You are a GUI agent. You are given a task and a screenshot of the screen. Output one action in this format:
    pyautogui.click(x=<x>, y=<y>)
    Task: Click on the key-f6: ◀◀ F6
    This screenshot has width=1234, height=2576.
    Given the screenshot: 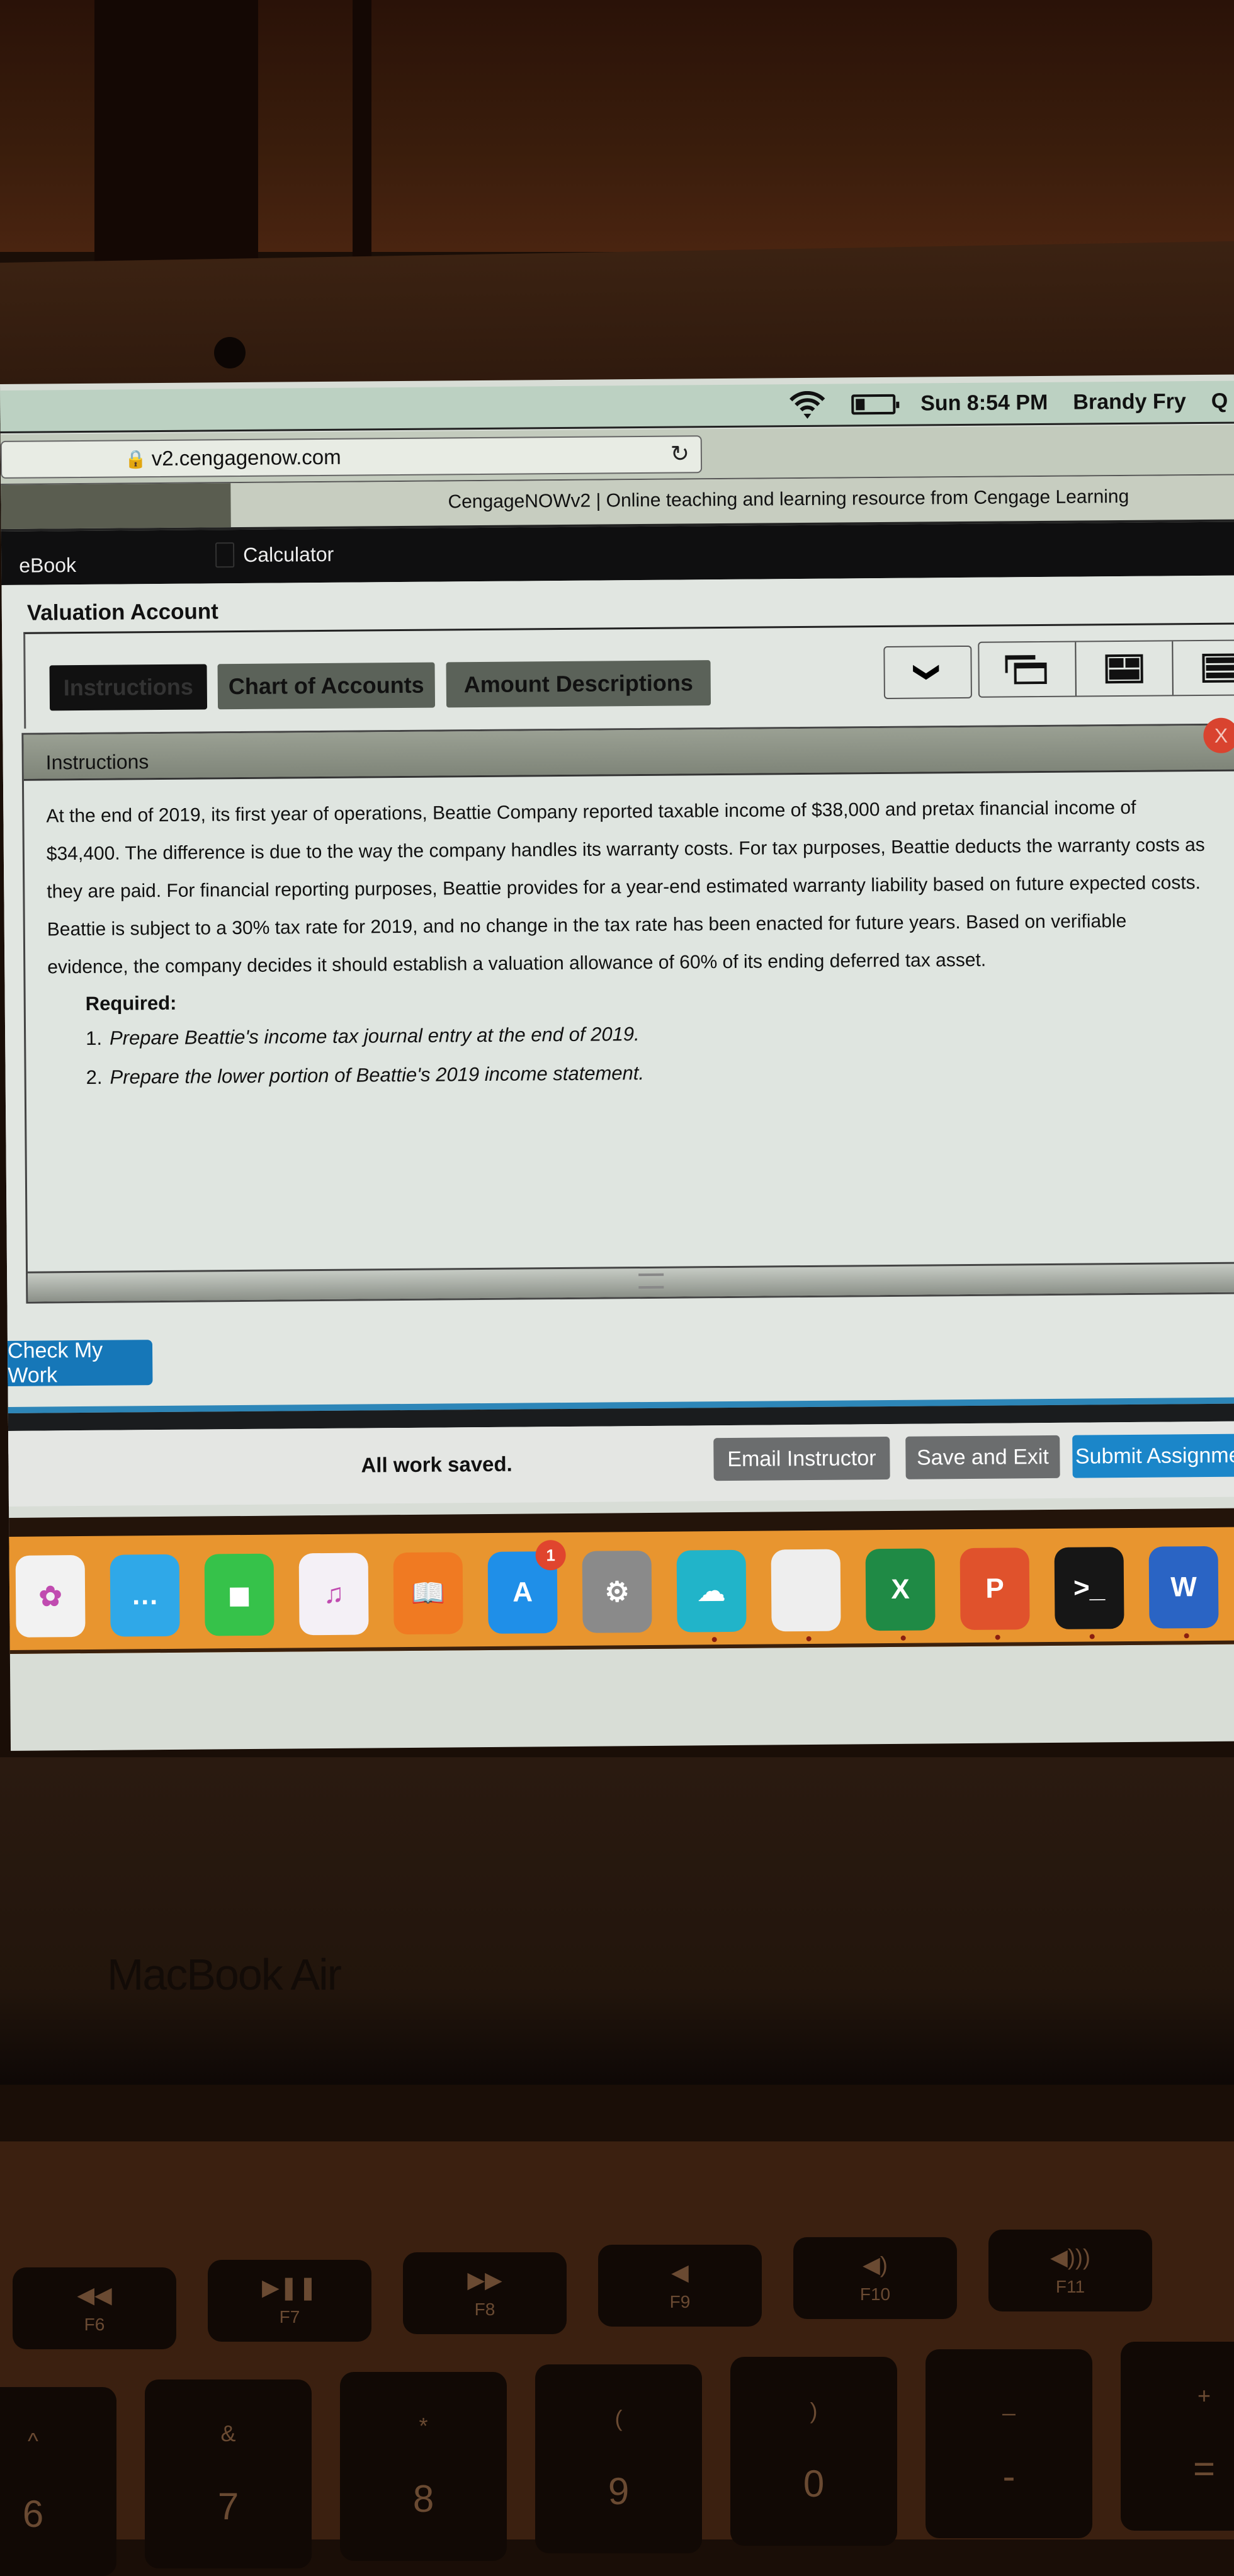 What is the action you would take?
    pyautogui.click(x=94, y=2308)
    